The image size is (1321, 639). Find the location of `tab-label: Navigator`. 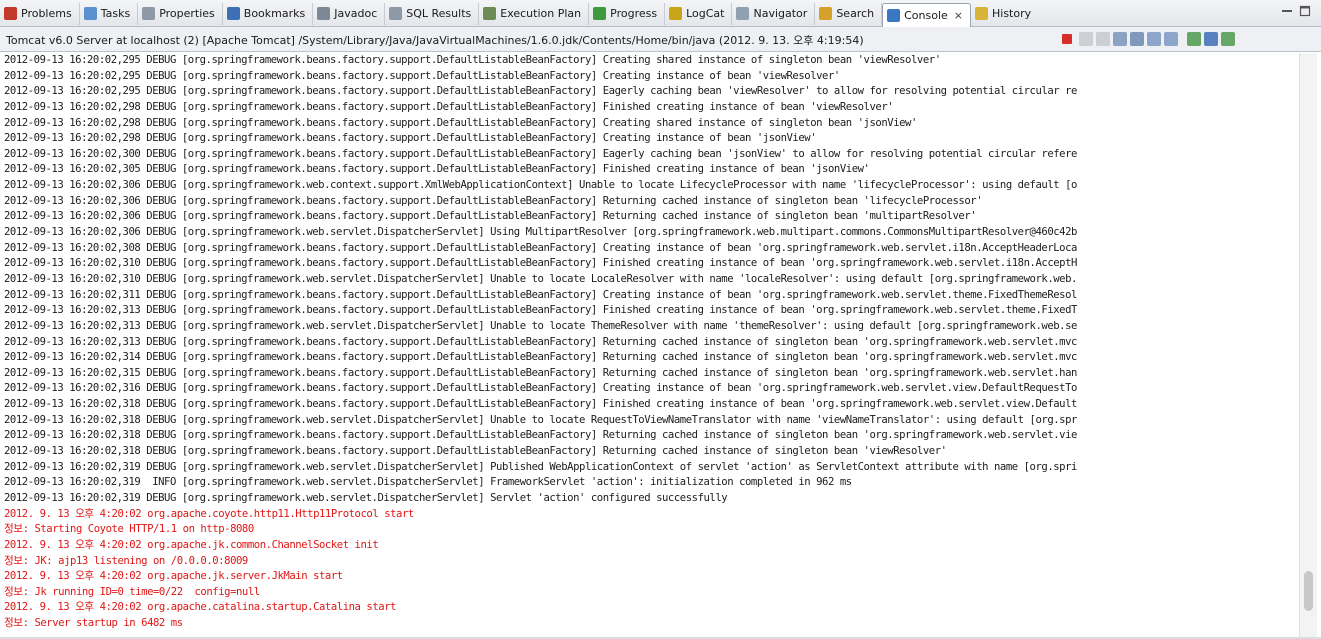

tab-label: Navigator is located at coordinates (780, 13).